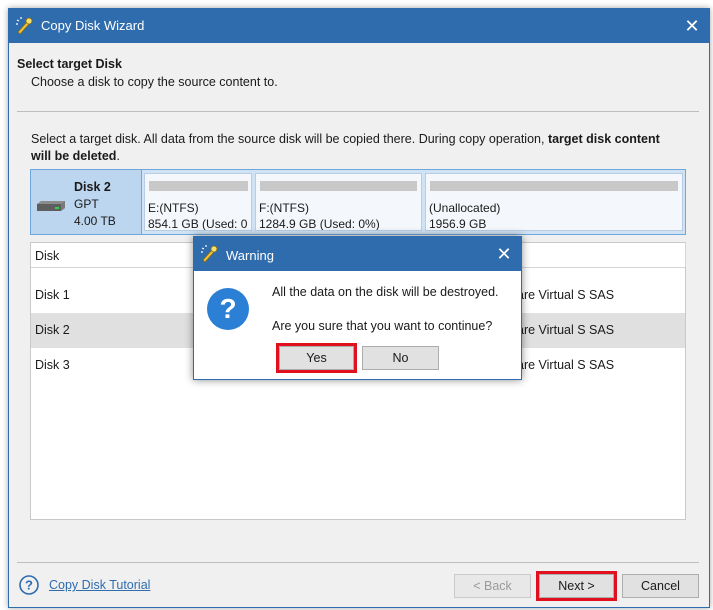 Image resolution: width=713 pixels, height=610 pixels. Describe the element at coordinates (52, 295) in the screenshot. I see `row-disk-name: Disk 1` at that location.